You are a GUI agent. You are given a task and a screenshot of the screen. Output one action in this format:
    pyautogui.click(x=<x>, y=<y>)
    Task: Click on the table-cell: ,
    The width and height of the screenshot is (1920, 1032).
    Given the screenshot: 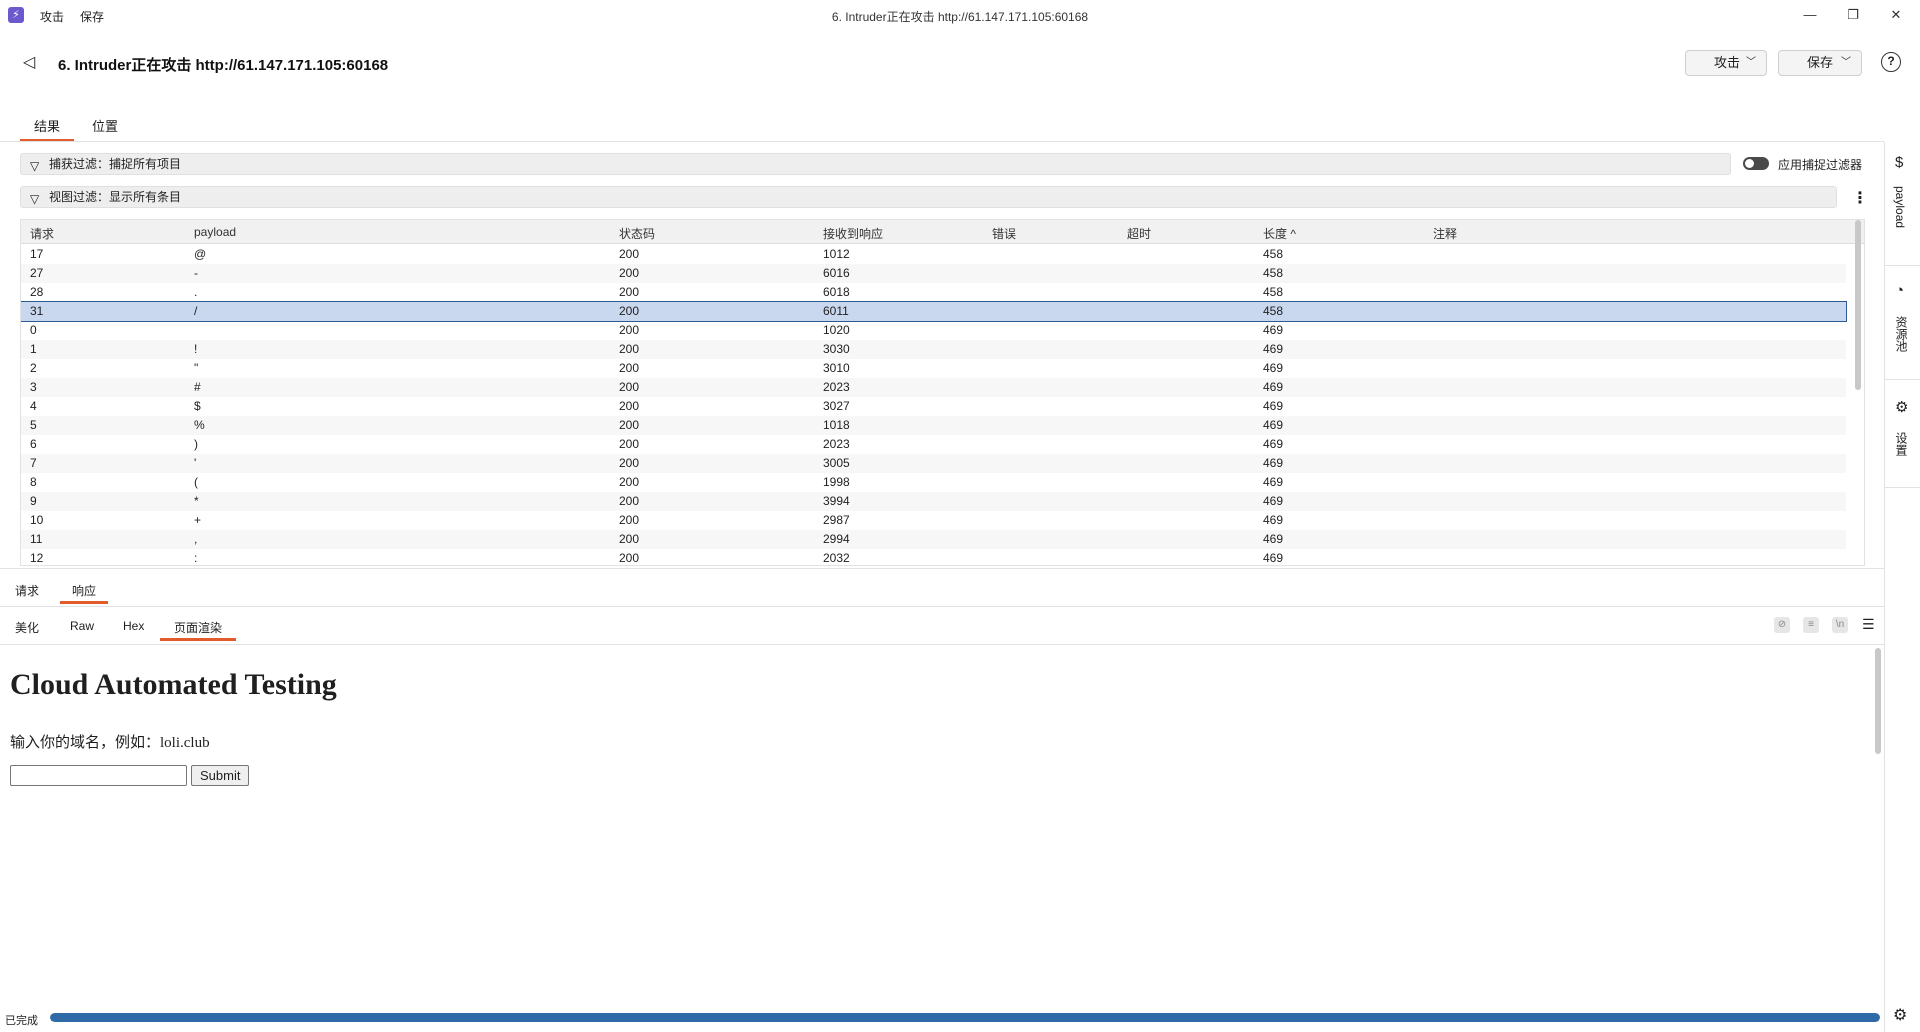 What is the action you would take?
    pyautogui.click(x=196, y=539)
    